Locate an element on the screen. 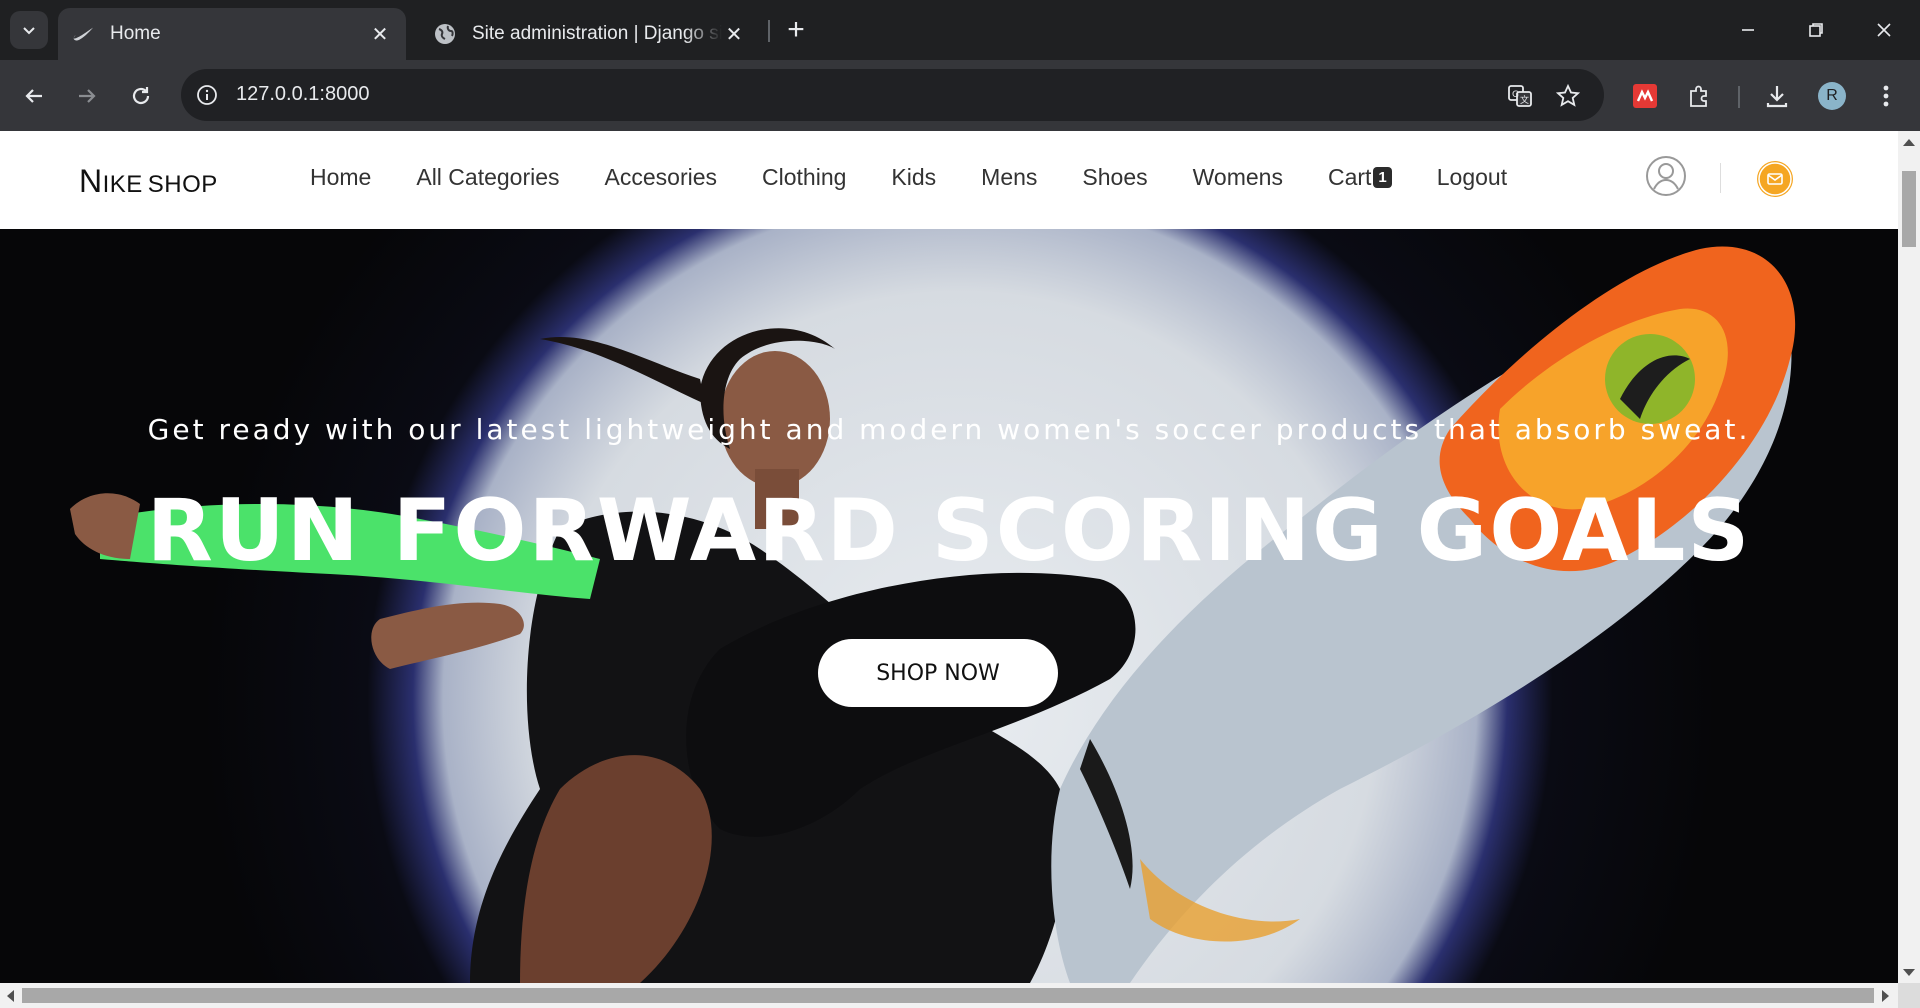  svg-text: 文 is located at coordinates (1524, 100).